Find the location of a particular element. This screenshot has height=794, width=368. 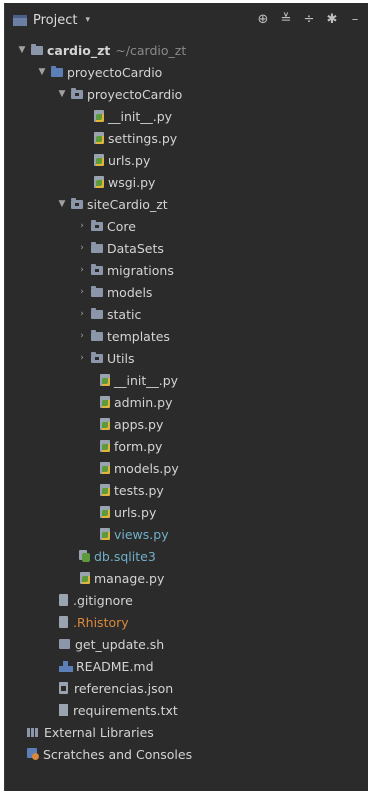

file-label: views.py is located at coordinates (141, 534).